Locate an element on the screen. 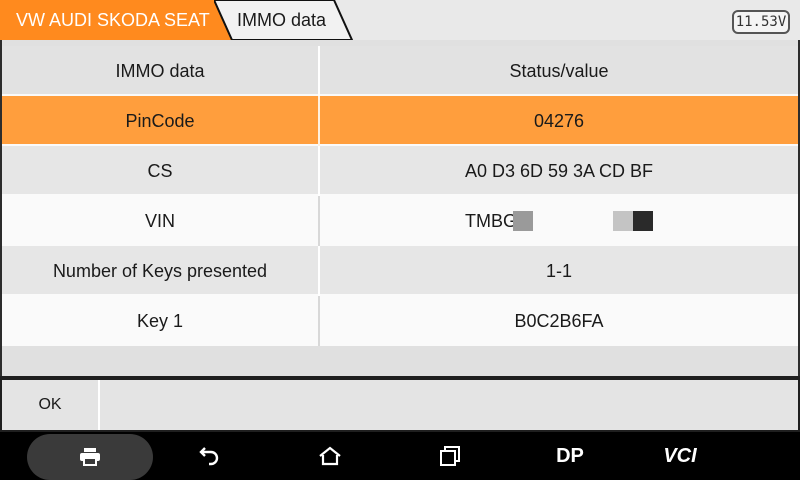 Image resolution: width=800 pixels, height=480 pixels. table-row-vin: VIN TMBG is located at coordinates (400, 221).